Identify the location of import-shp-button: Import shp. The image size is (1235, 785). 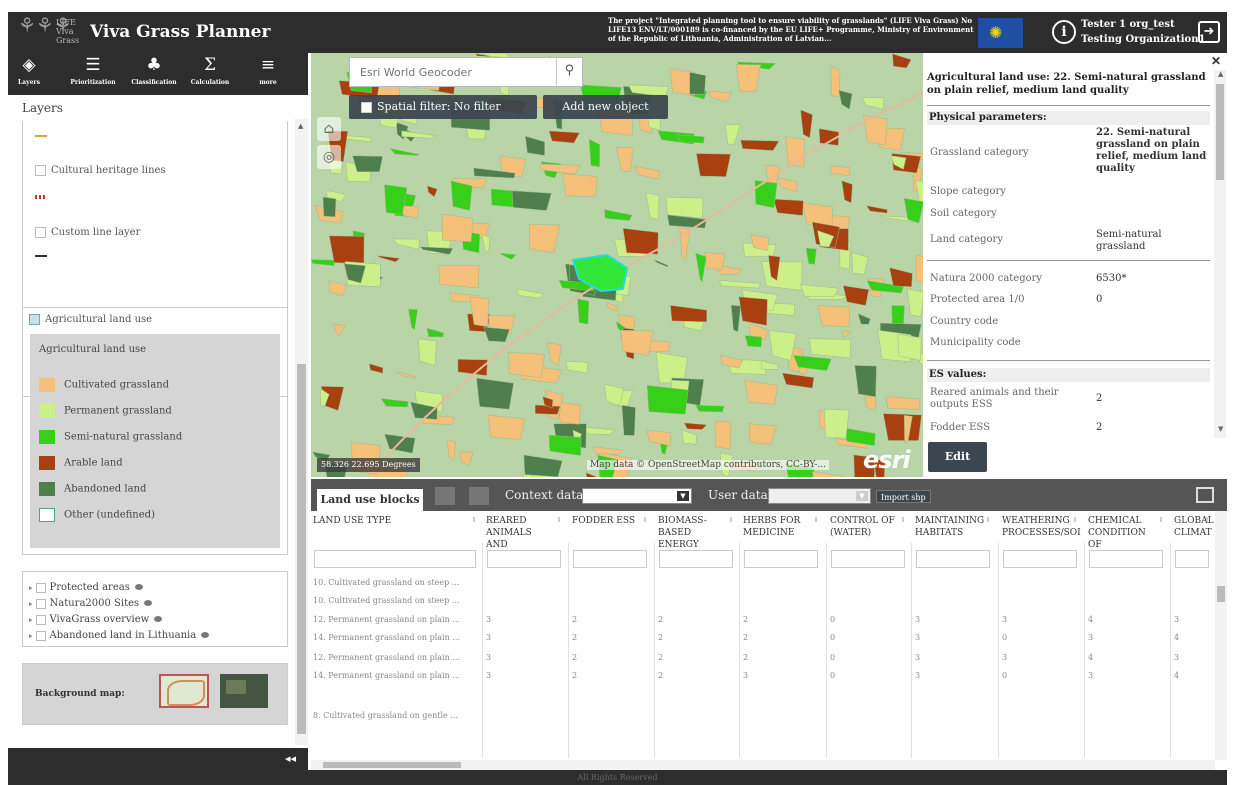
(903, 496).